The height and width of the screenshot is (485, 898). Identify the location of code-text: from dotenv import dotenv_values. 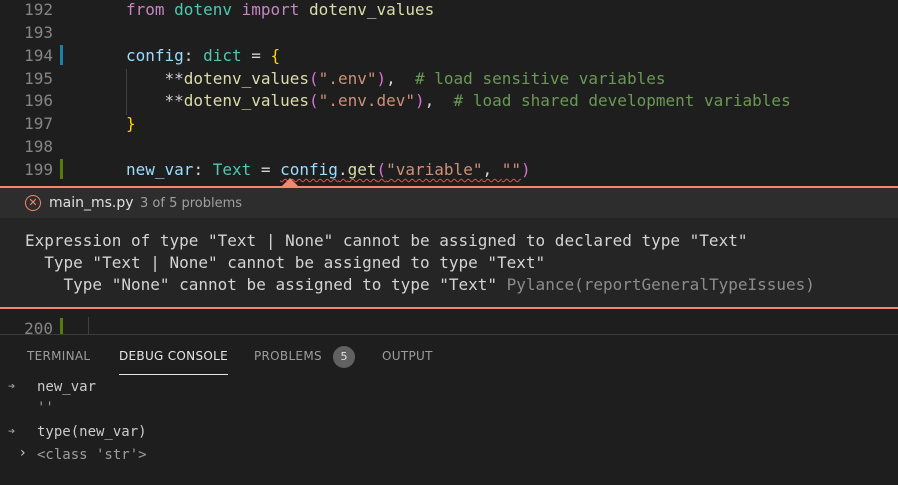
(280, 10).